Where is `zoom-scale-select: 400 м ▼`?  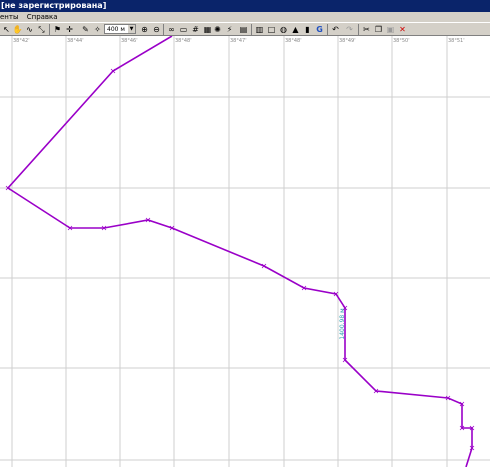 zoom-scale-select: 400 м ▼ is located at coordinates (120, 29).